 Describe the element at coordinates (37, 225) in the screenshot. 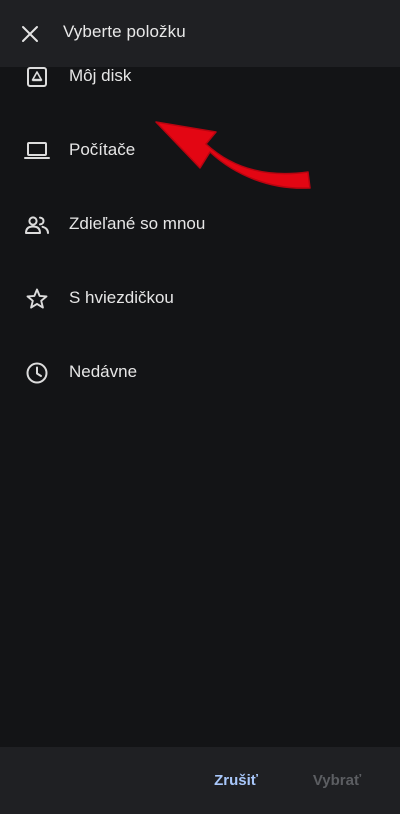

I see `people-icon` at that location.